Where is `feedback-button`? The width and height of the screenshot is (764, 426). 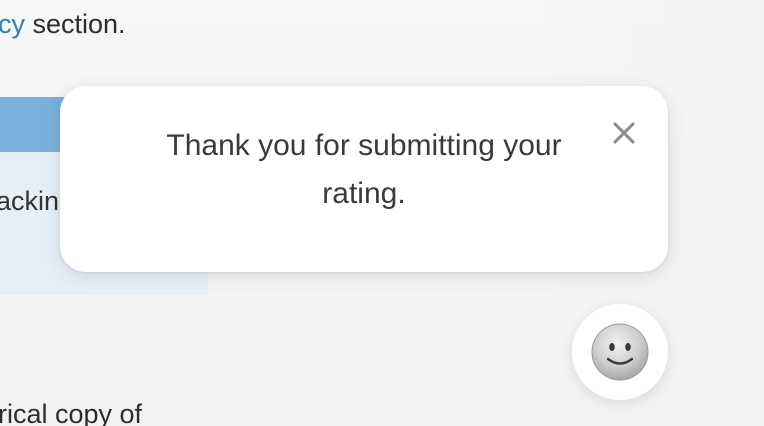
feedback-button is located at coordinates (620, 352).